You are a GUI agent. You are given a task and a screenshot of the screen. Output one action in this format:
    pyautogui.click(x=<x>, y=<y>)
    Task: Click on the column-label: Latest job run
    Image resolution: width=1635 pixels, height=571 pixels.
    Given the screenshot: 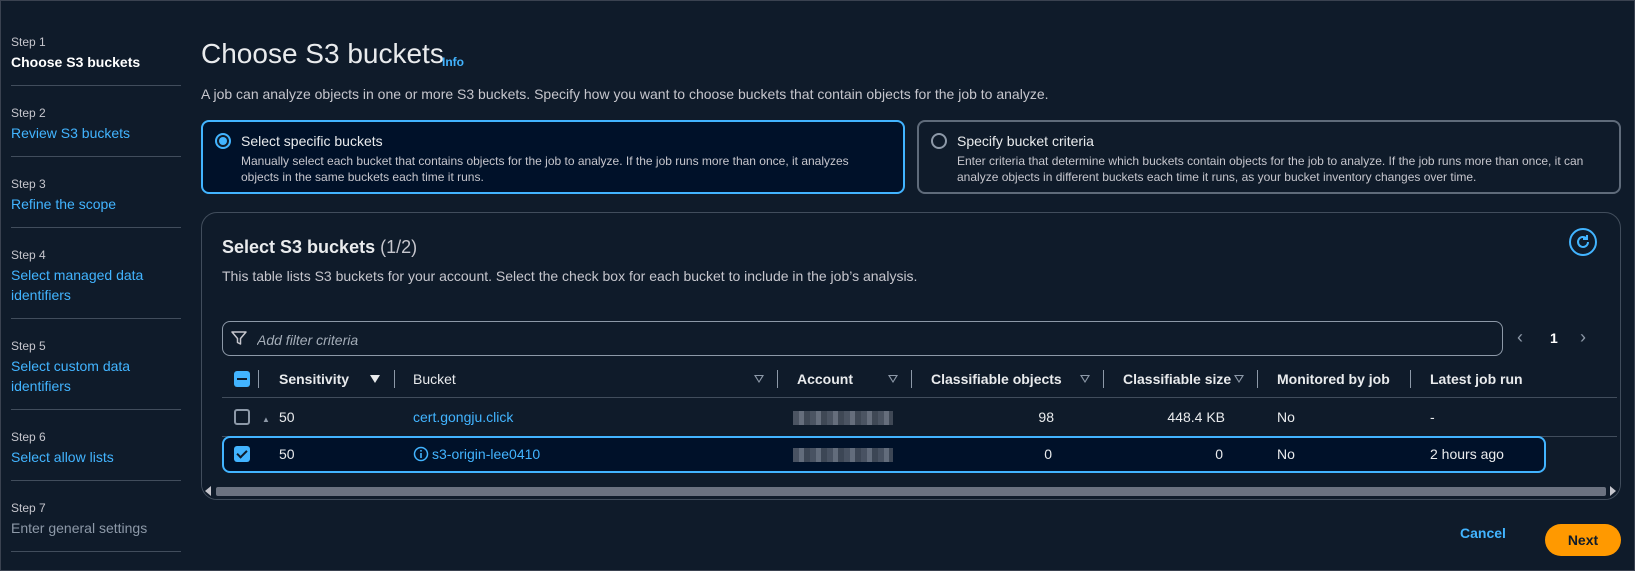 What is the action you would take?
    pyautogui.click(x=1476, y=379)
    